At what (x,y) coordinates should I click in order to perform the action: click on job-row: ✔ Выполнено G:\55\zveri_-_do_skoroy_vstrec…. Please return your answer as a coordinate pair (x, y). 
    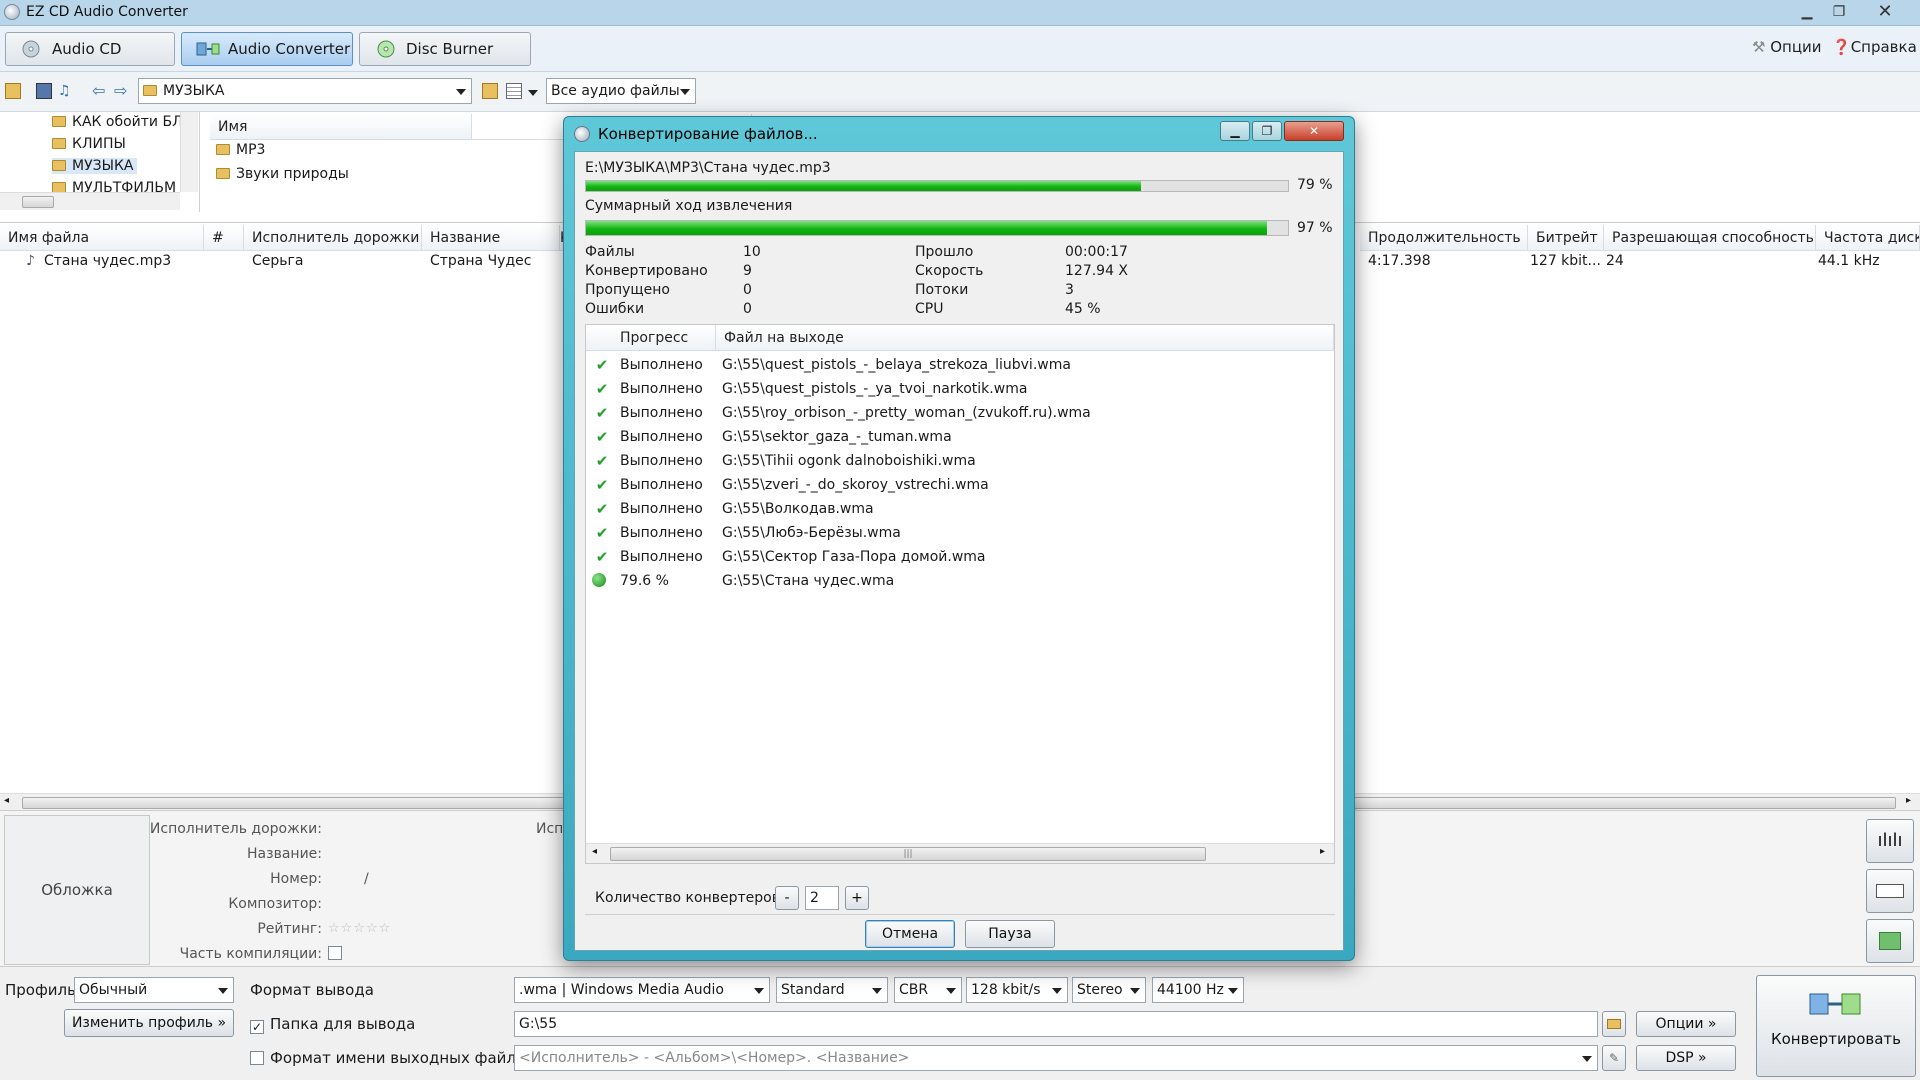
    Looking at the image, I should click on (960, 485).